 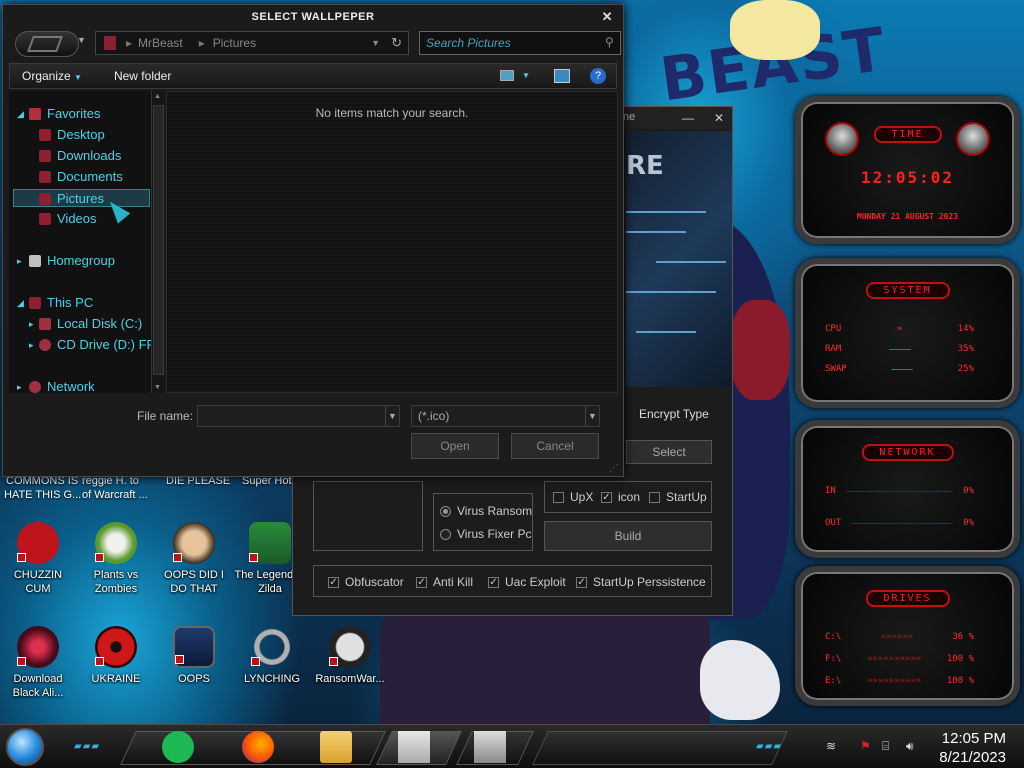 I want to click on wallpaper-character-shoe, so click(x=740, y=680).